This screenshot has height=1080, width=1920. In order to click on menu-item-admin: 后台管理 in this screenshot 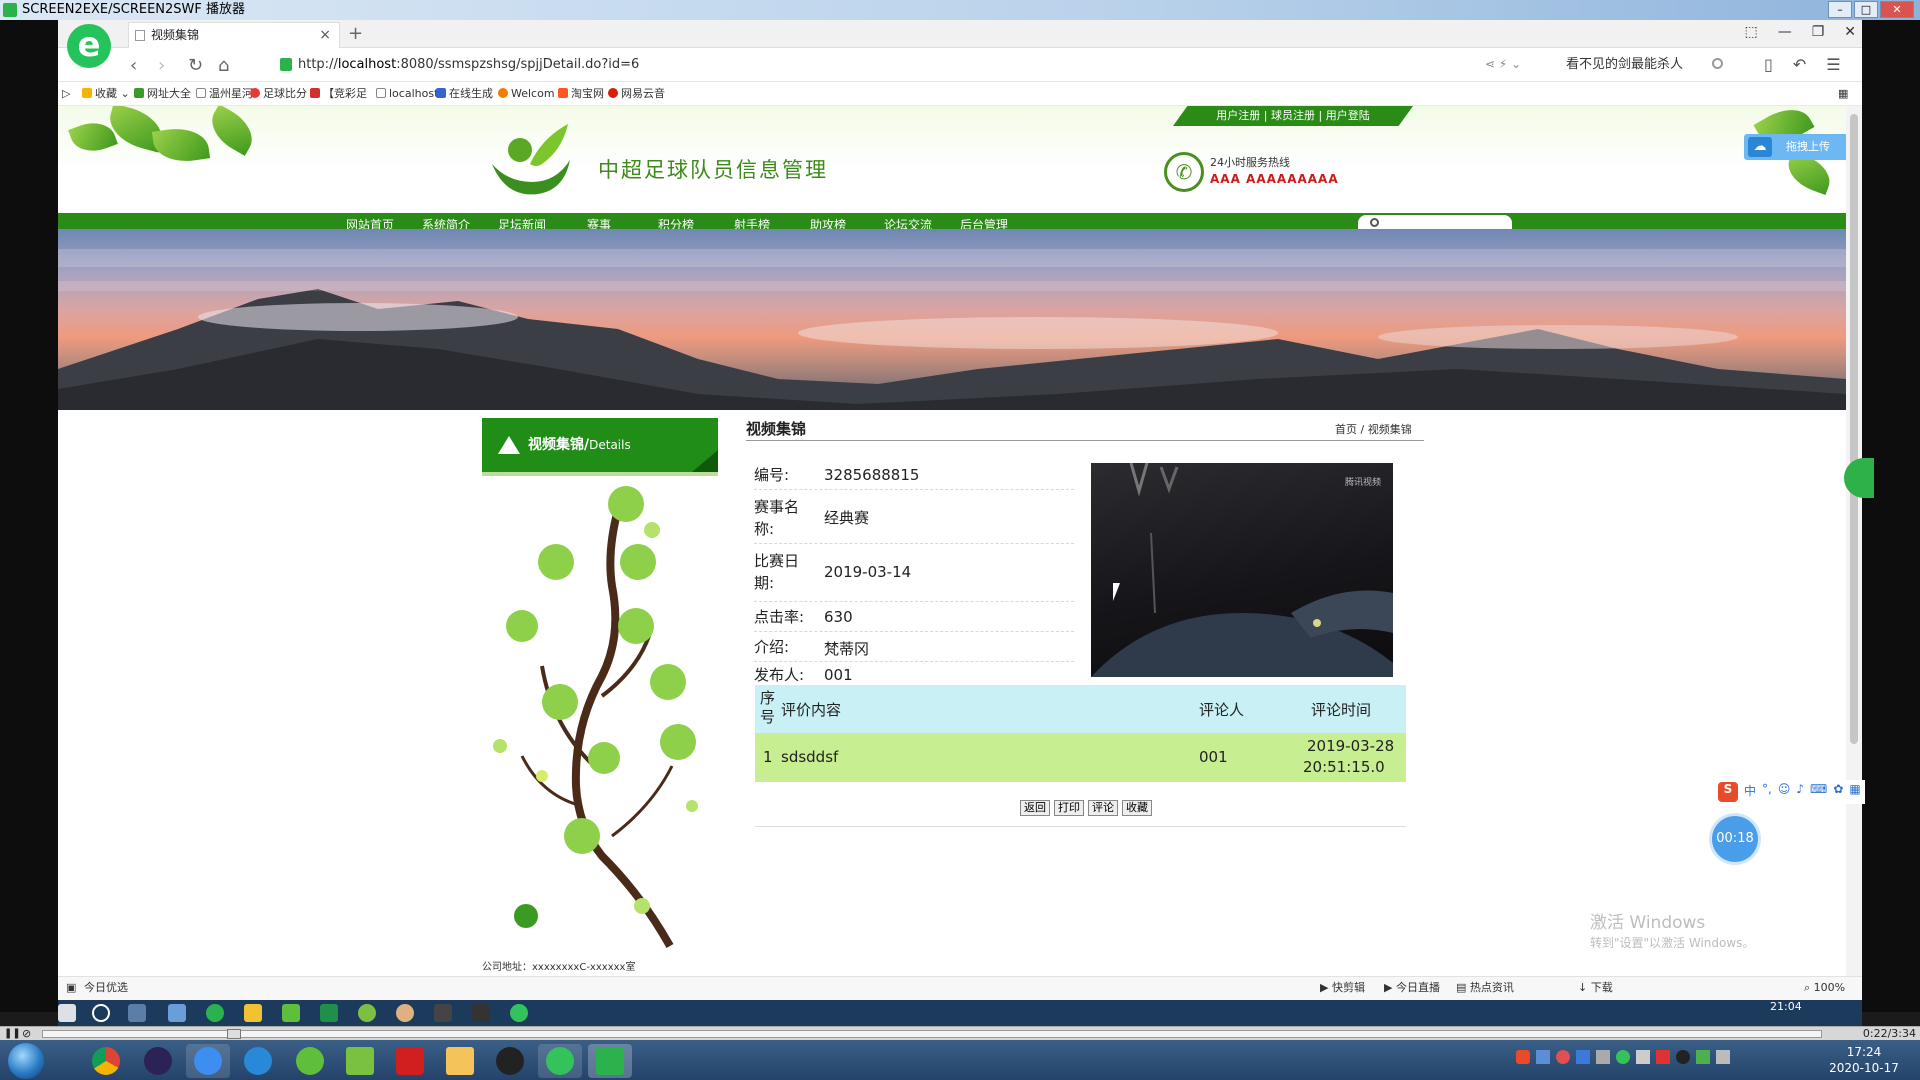, I will do `click(984, 222)`.